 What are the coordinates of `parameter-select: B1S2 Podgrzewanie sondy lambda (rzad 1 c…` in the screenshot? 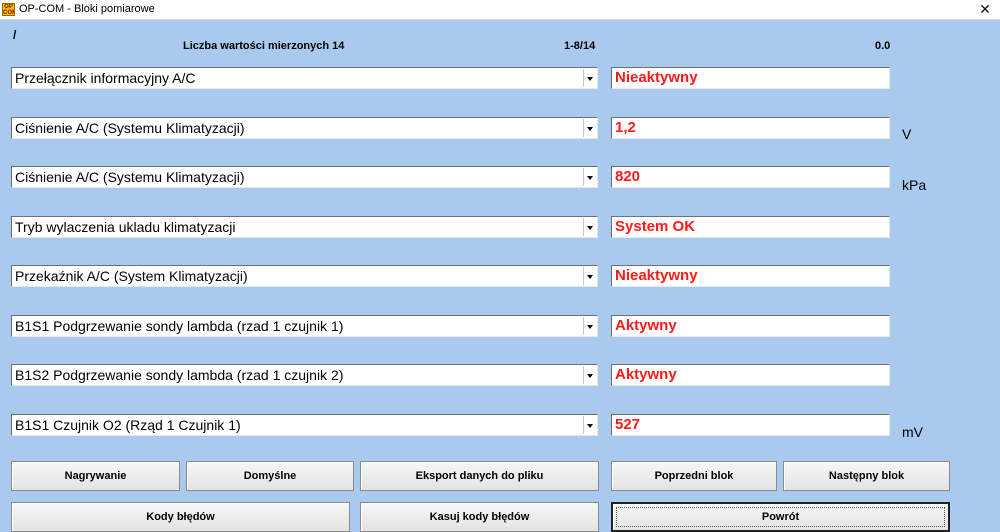 It's located at (304, 375).